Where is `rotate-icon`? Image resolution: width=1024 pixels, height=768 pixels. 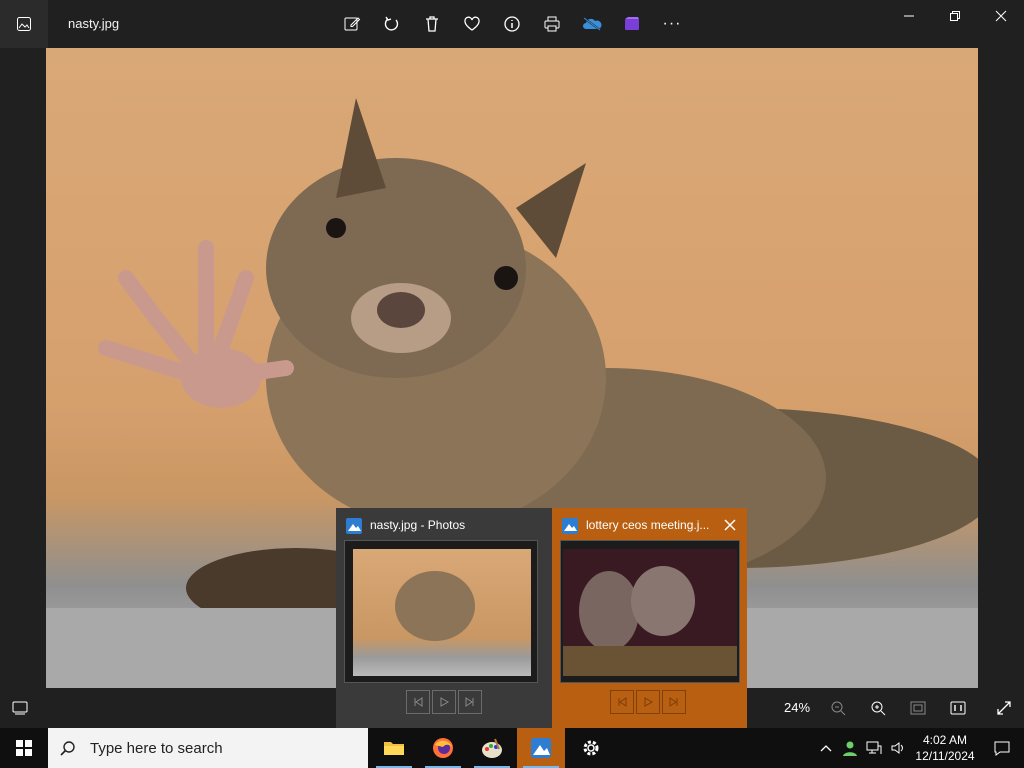 rotate-icon is located at coordinates (392, 24).